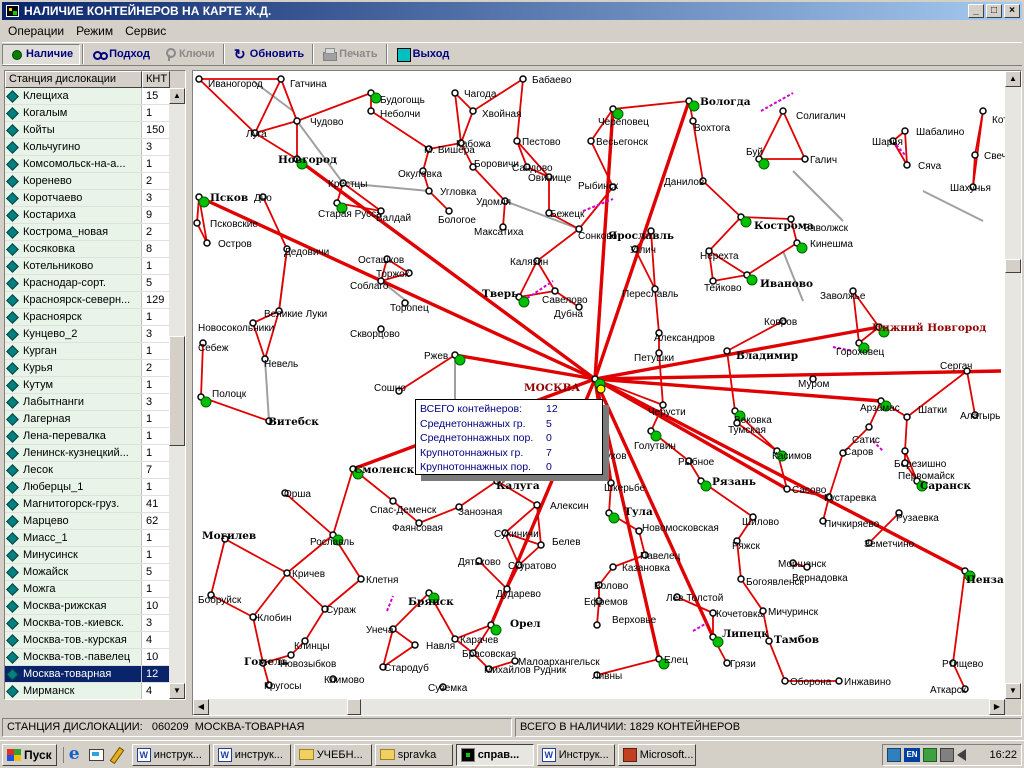 The width and height of the screenshot is (1024, 768). I want to click on city-station: Буй, so click(758, 158).